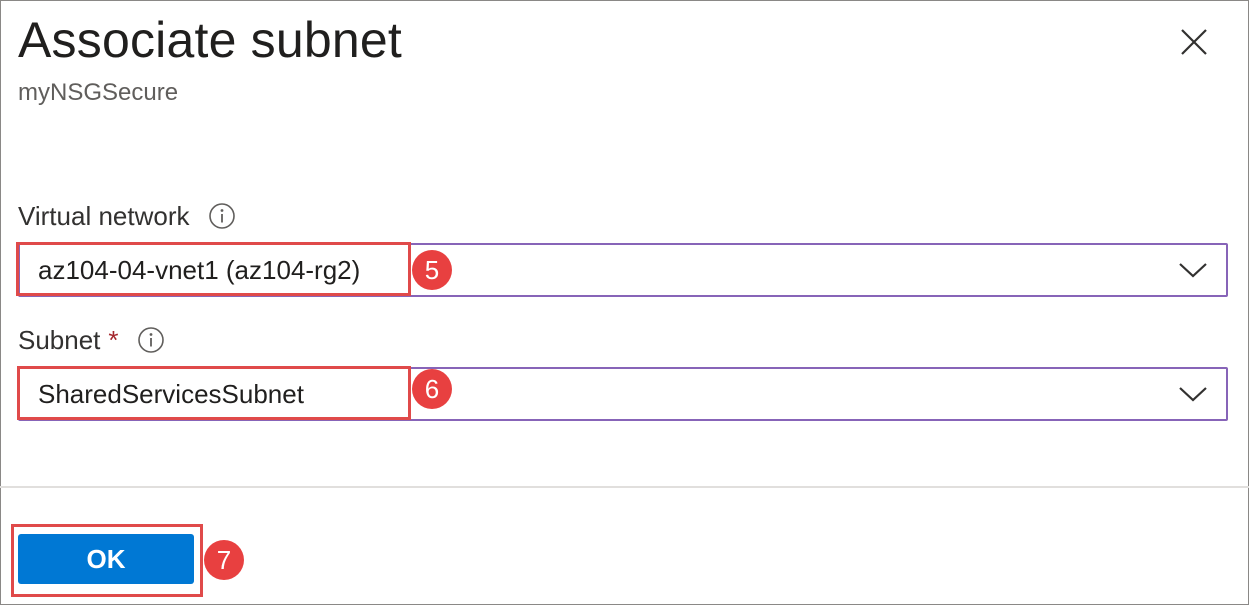  What do you see at coordinates (113, 340) in the screenshot?
I see `required-asterisk: *` at bounding box center [113, 340].